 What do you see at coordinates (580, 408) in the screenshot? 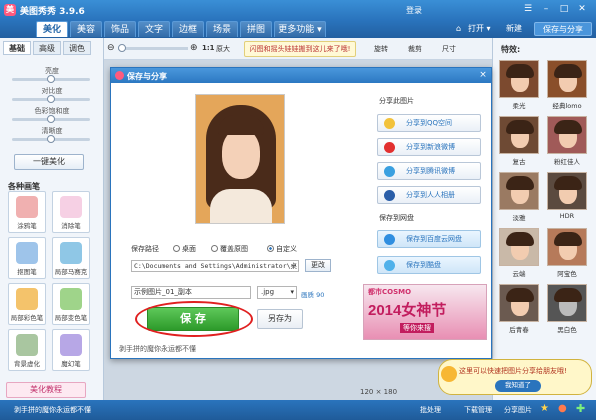
I see `plus-icon: ✚` at bounding box center [580, 408].